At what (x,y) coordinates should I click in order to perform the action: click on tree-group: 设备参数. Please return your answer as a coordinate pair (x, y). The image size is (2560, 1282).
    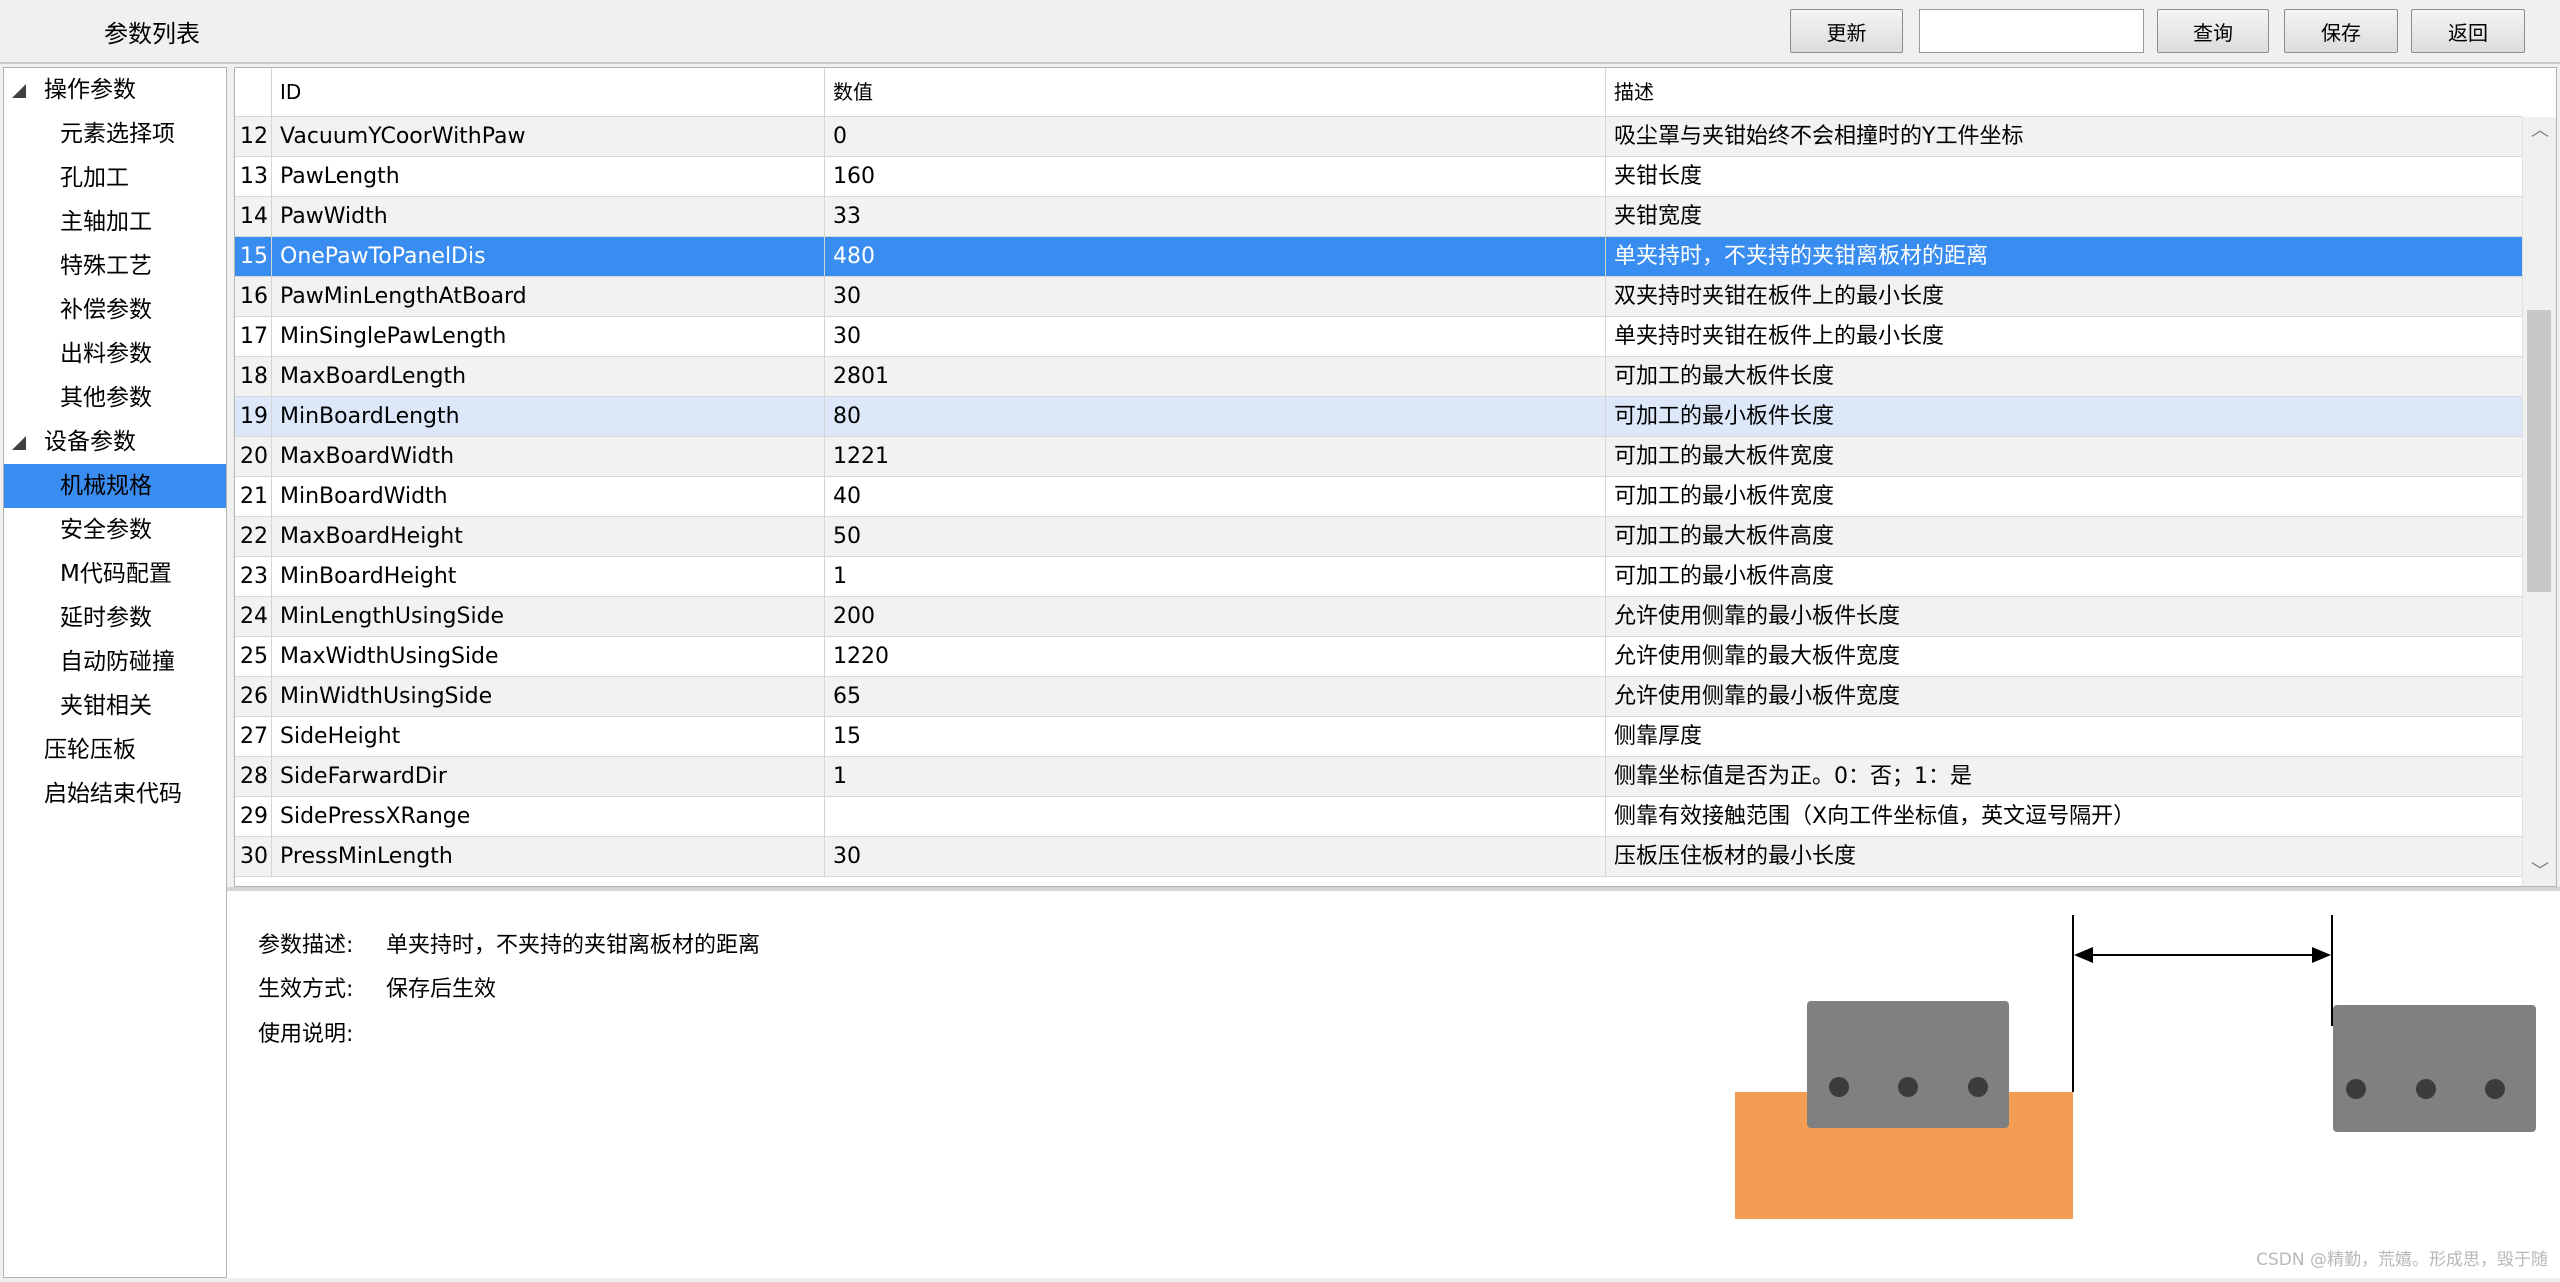
    Looking at the image, I should click on (115, 442).